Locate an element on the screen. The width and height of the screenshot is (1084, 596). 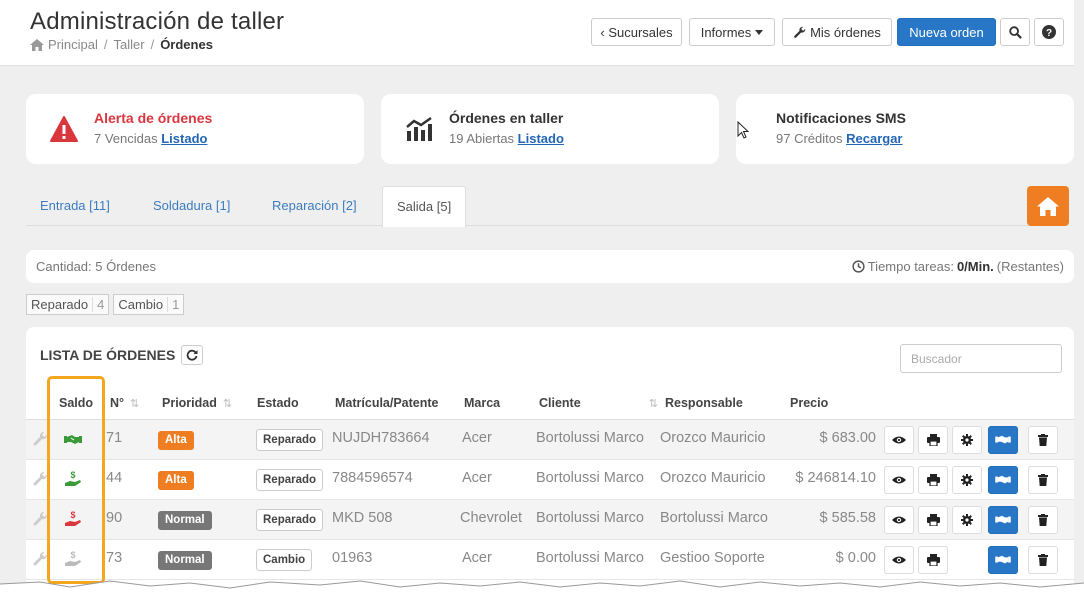
sucursales-label: ‹ Sucursales is located at coordinates (636, 32).